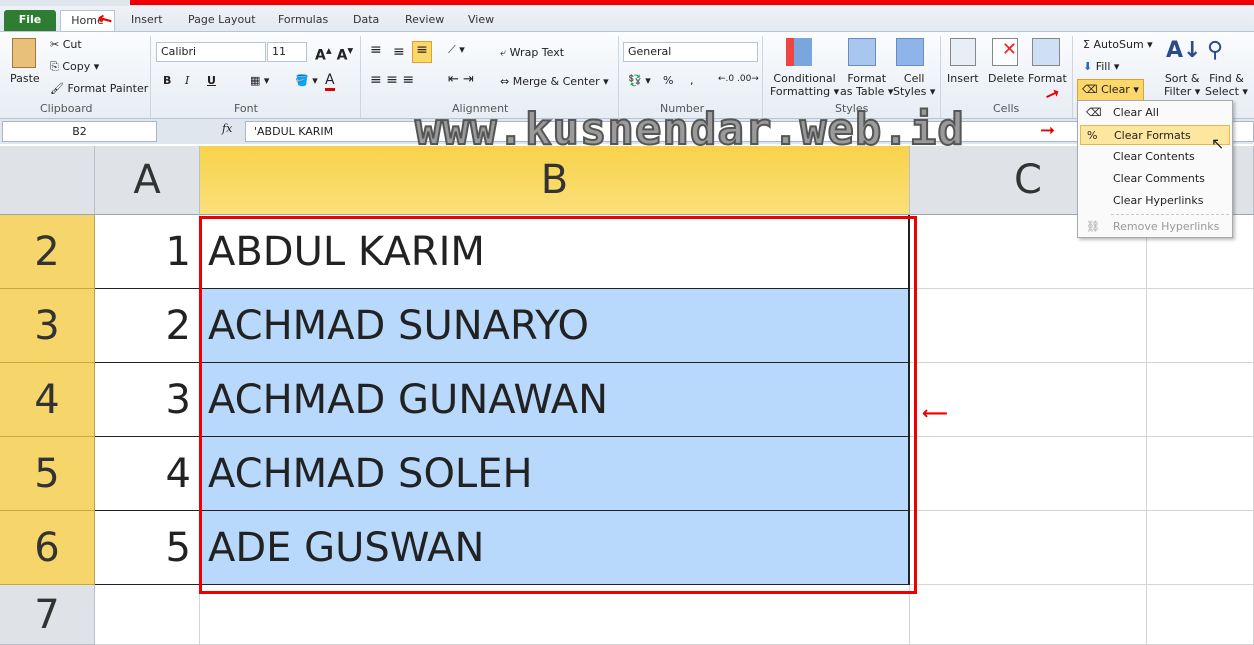 Image resolution: width=1254 pixels, height=645 pixels. I want to click on menu-item-remove-hyperlinks: ⛓ Remove Hyperlinks, so click(1155, 227).